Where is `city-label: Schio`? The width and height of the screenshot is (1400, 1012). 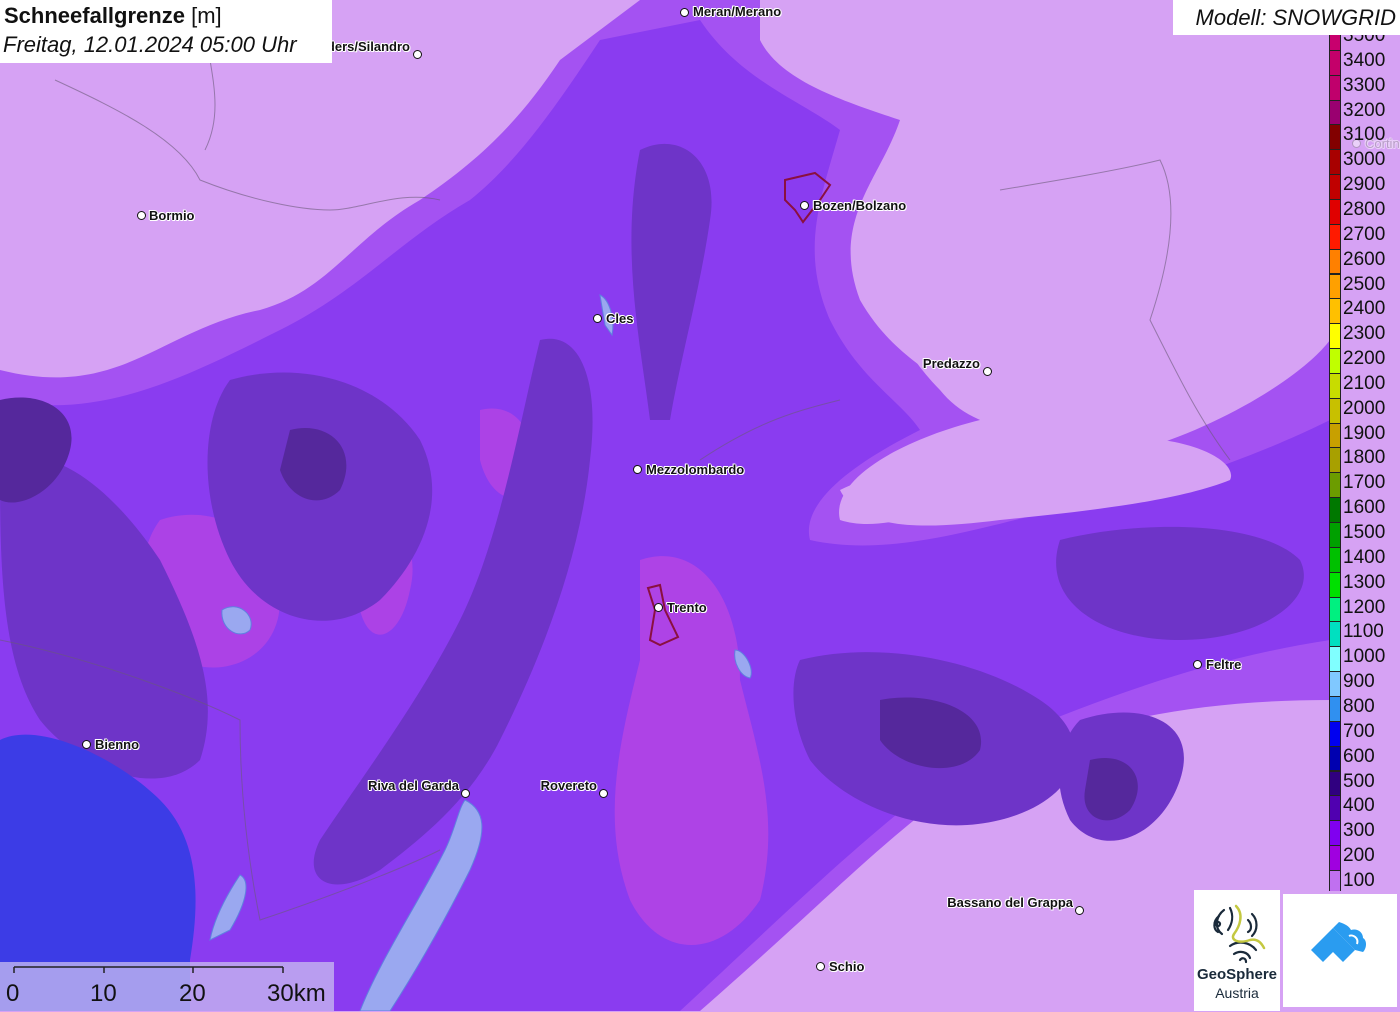
city-label: Schio is located at coordinates (847, 966).